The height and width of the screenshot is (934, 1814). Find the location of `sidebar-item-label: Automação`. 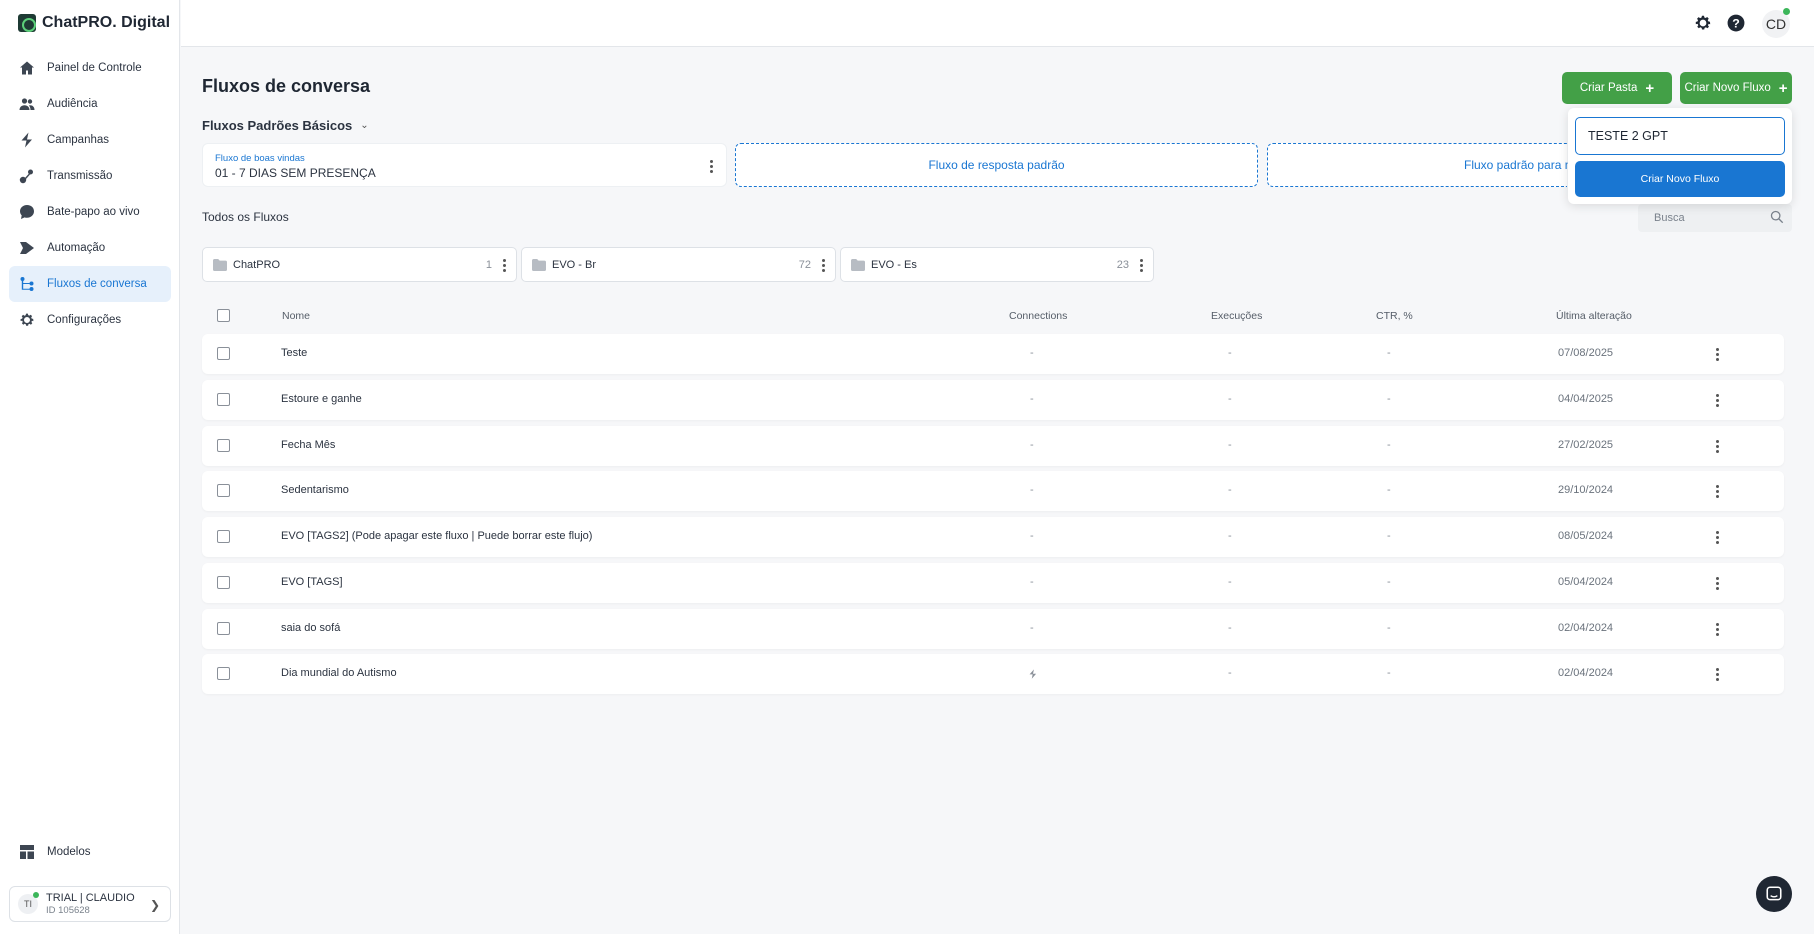

sidebar-item-label: Automação is located at coordinates (76, 248).